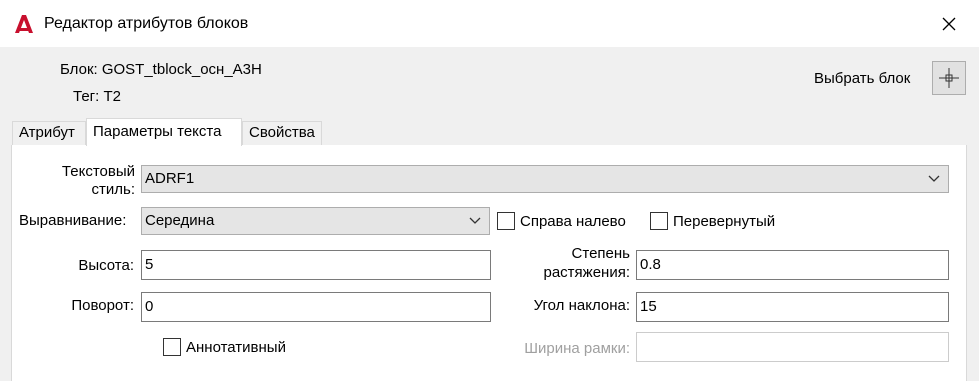 The image size is (979, 381). Describe the element at coordinates (862, 78) in the screenshot. I see `pick-block-label: Выбрать блок` at that location.